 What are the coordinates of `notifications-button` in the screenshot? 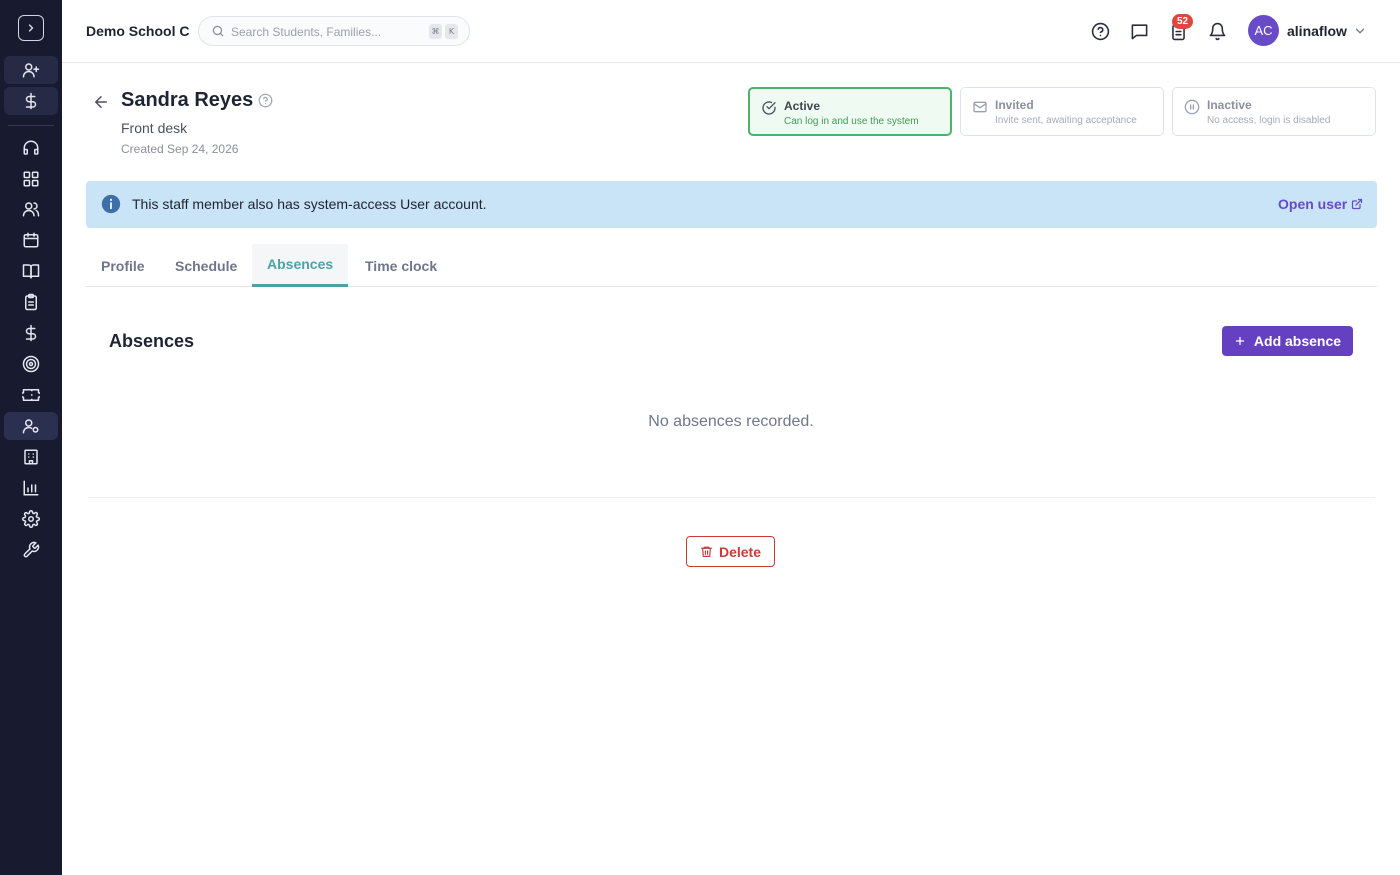 It's located at (1217, 31).